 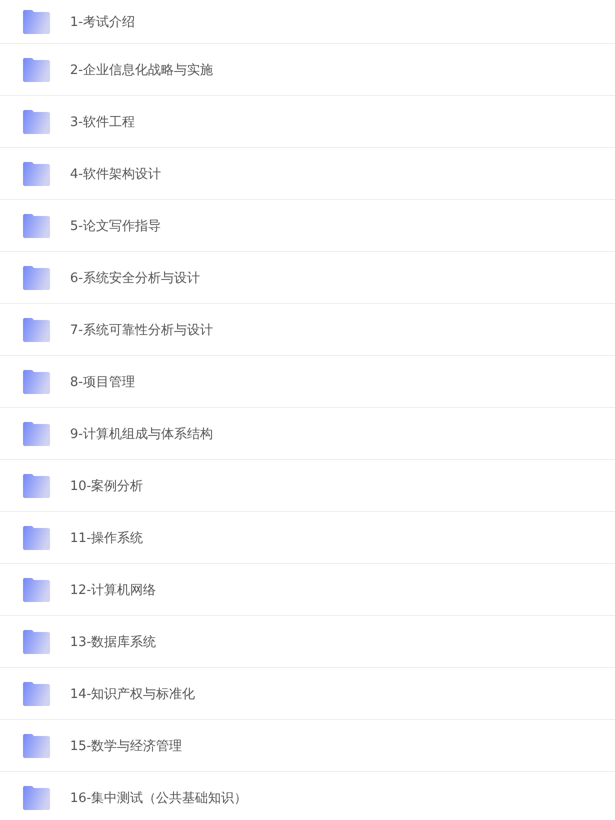 What do you see at coordinates (141, 69) in the screenshot?
I see `folder-name: 2-企业信息化战略与实施` at bounding box center [141, 69].